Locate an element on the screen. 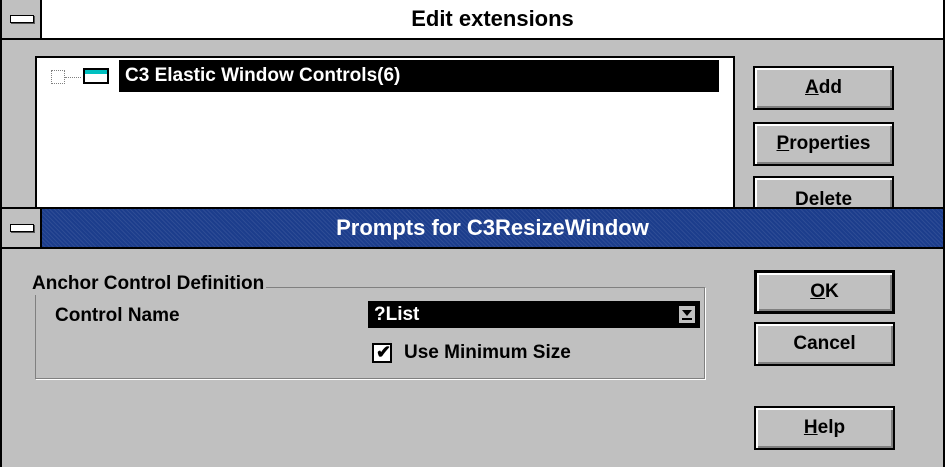  help-button: Help is located at coordinates (824, 428).